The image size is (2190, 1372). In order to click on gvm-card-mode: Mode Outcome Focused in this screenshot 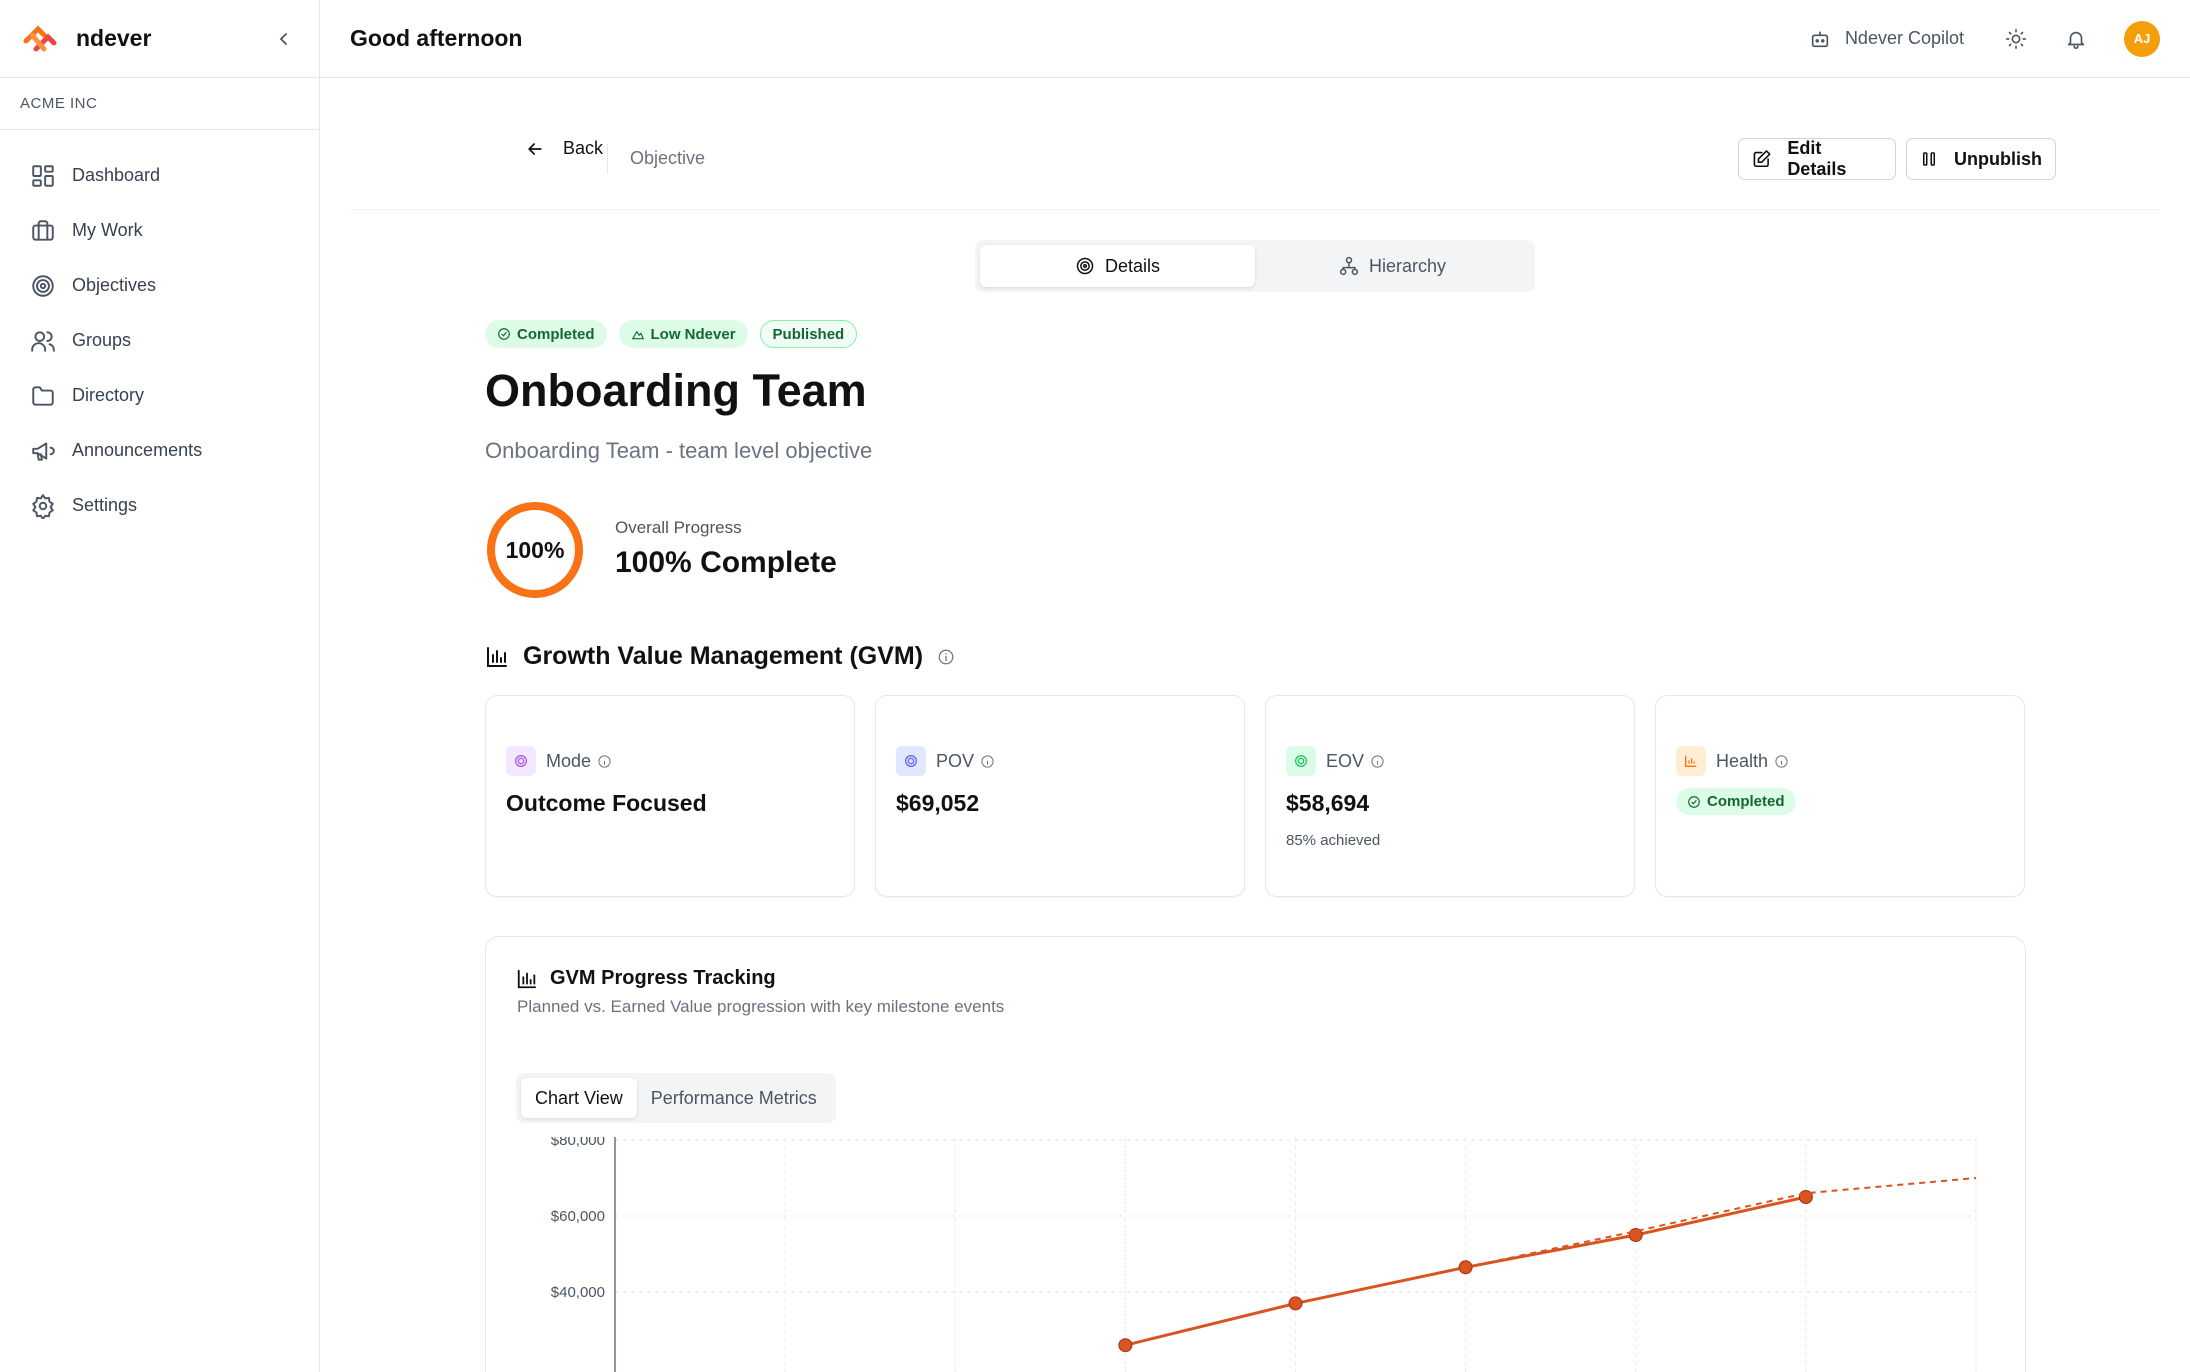, I will do `click(670, 796)`.